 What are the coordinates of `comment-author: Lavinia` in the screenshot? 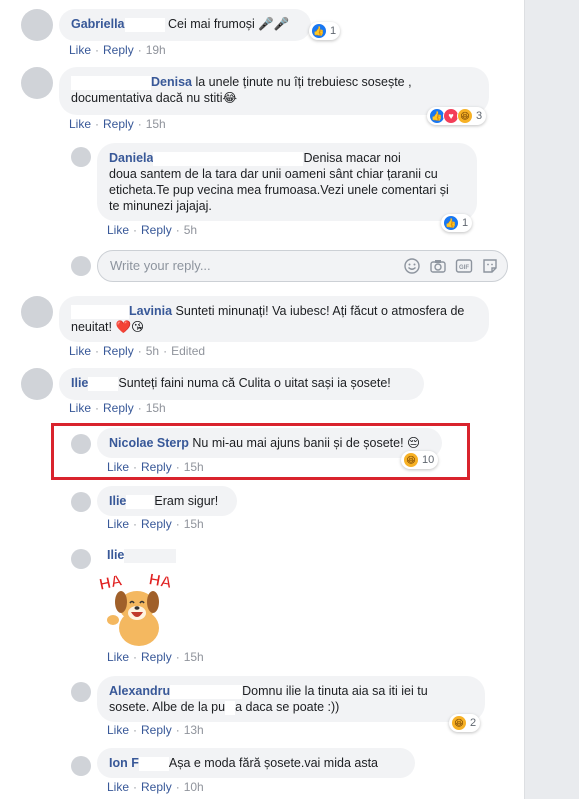 It's located at (150, 311).